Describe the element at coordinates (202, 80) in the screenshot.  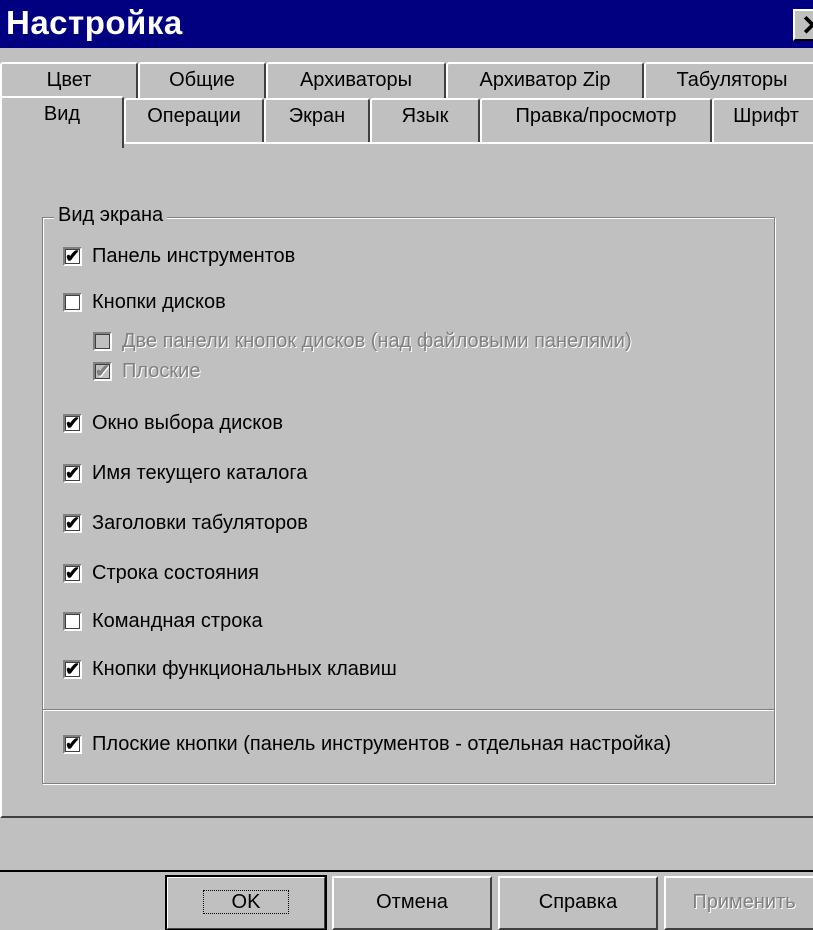
I see `tab-general: Общие` at that location.